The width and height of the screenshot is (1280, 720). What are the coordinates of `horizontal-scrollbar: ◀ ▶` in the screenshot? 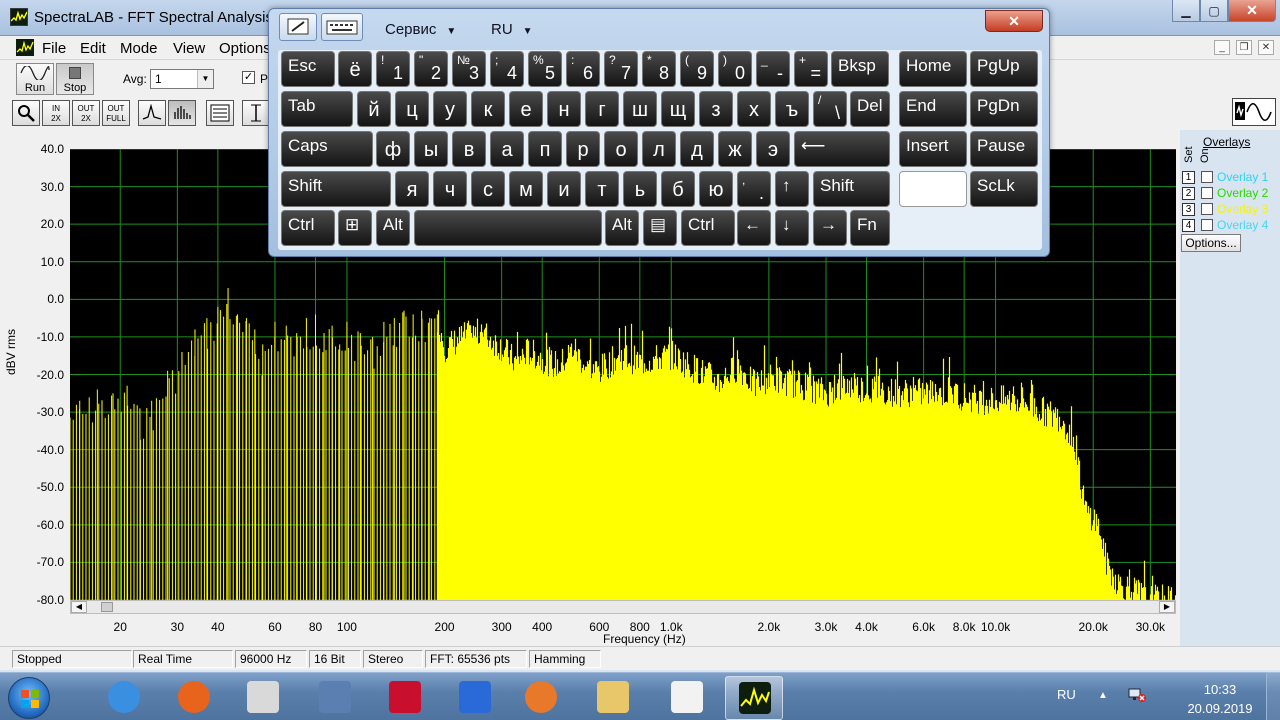 It's located at (623, 607).